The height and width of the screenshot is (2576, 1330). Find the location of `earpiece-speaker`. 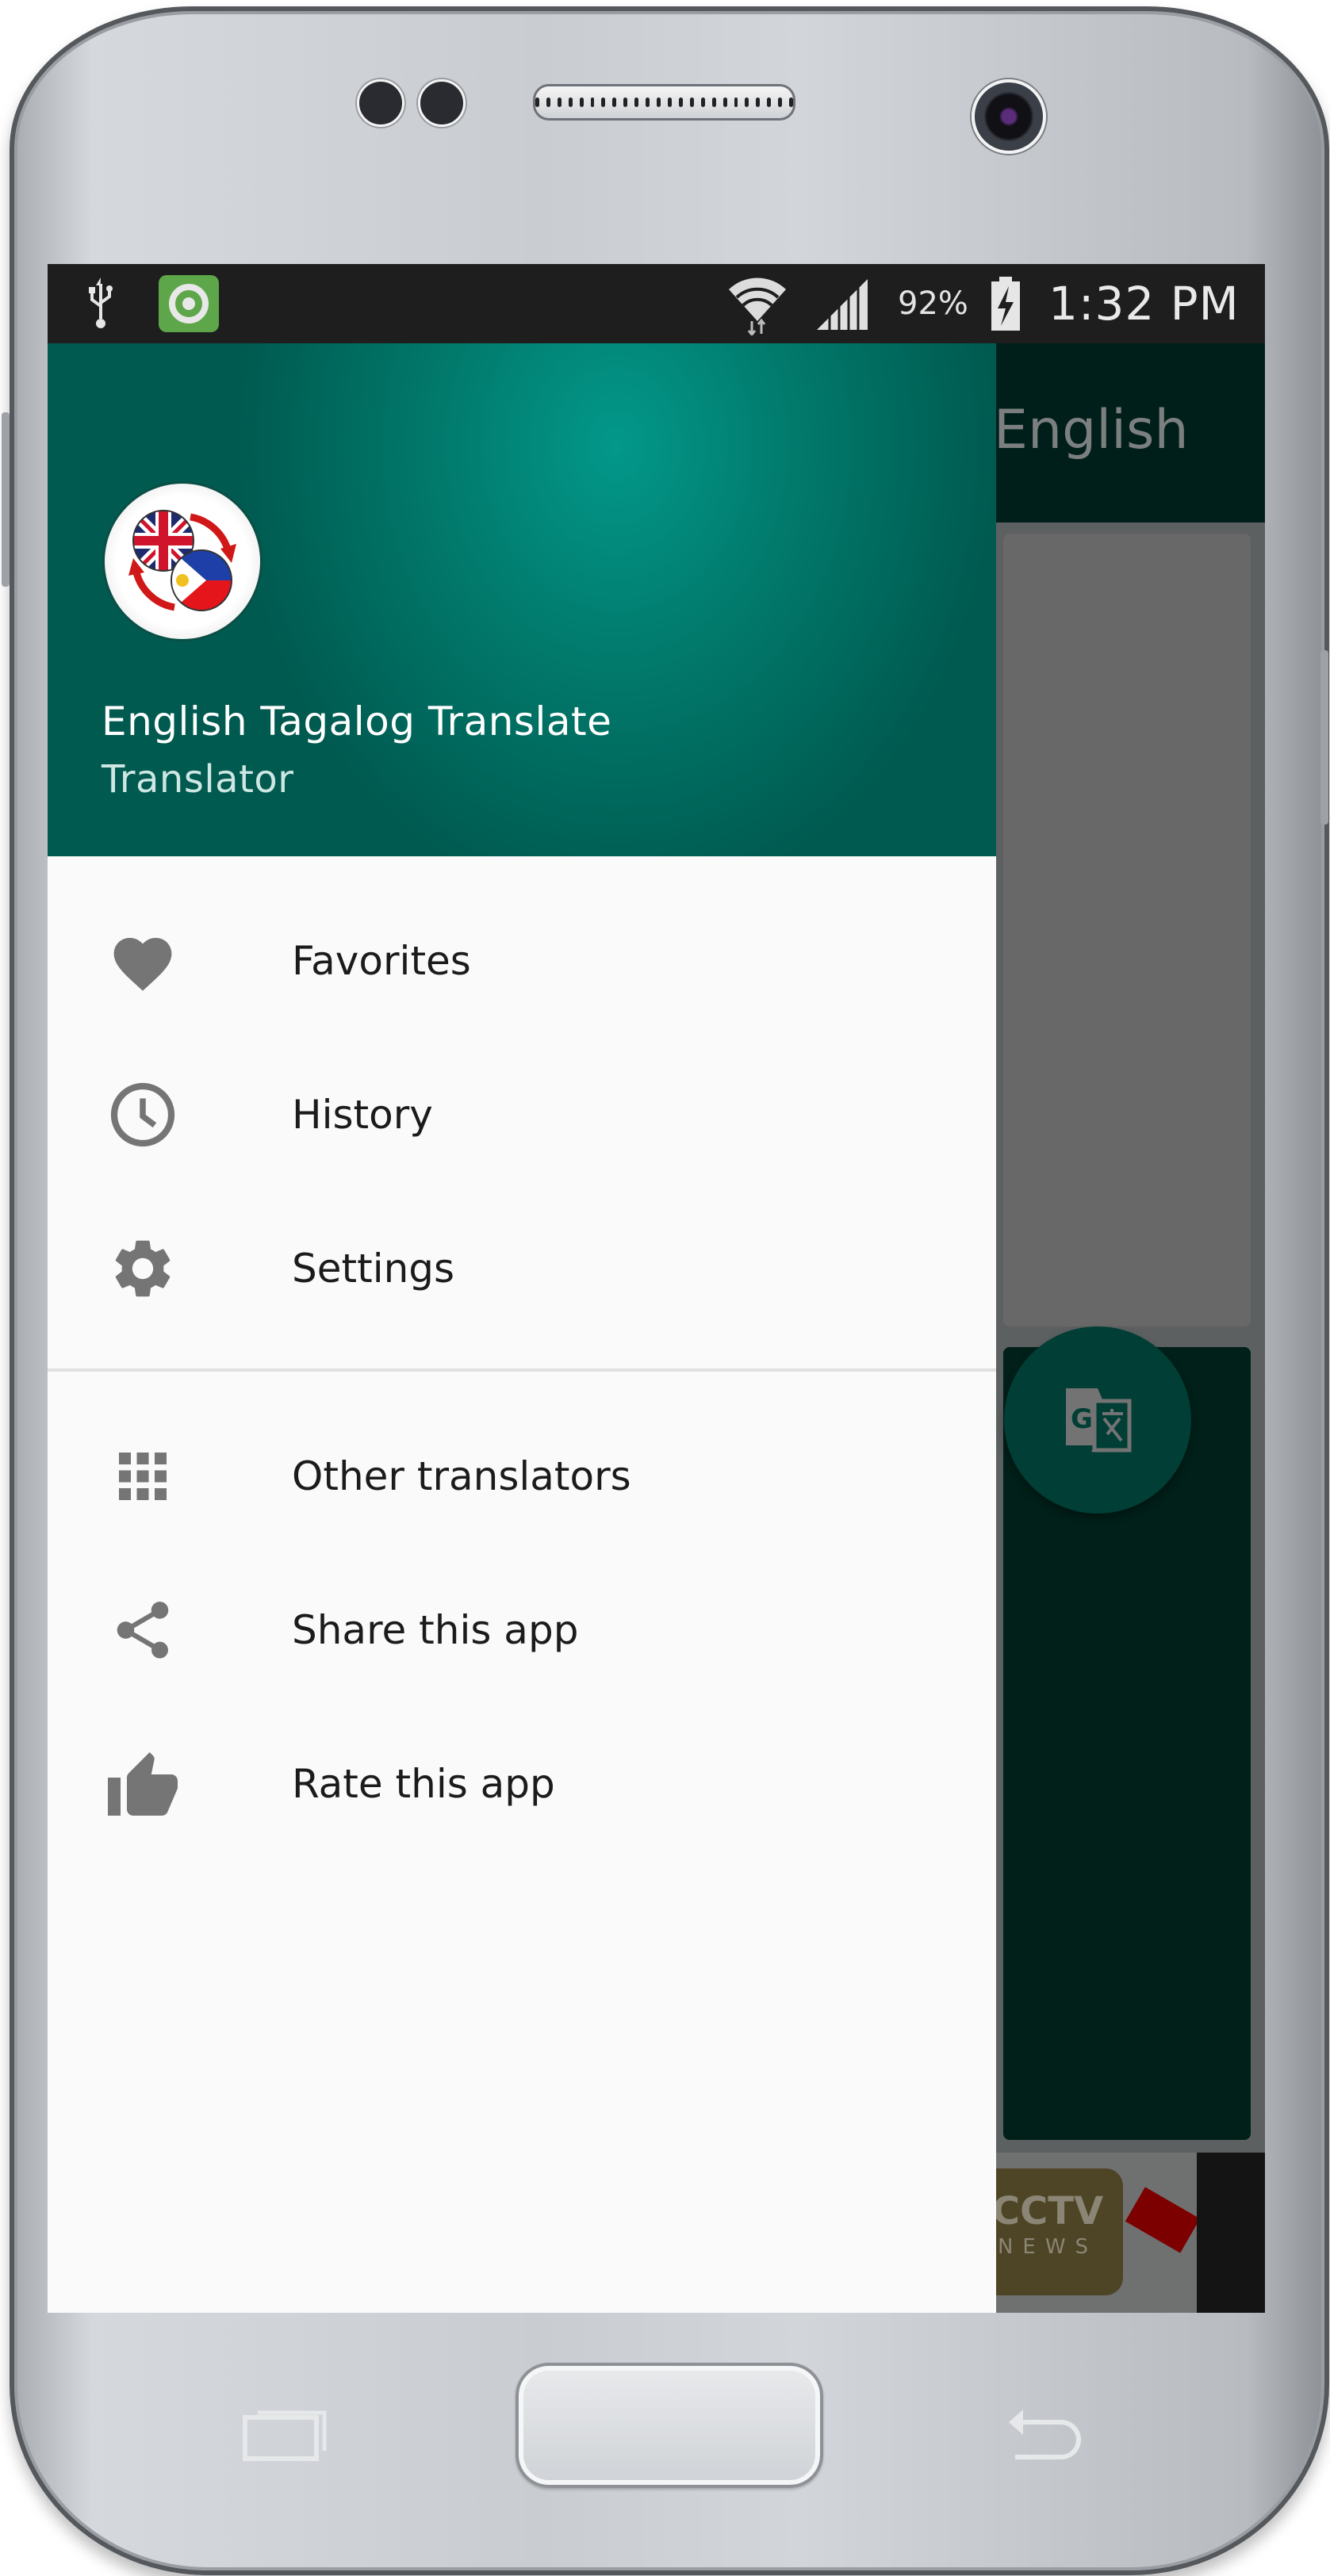

earpiece-speaker is located at coordinates (664, 102).